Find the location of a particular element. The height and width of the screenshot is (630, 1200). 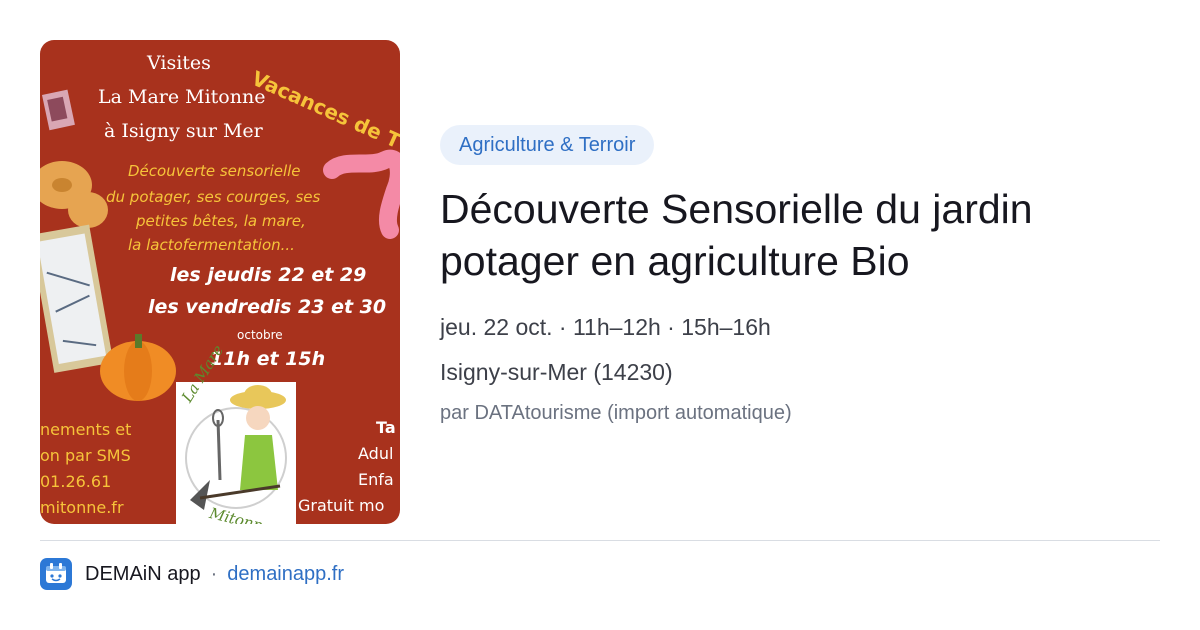

footer: DEMAiN app · demainapp.fr is located at coordinates (192, 574).